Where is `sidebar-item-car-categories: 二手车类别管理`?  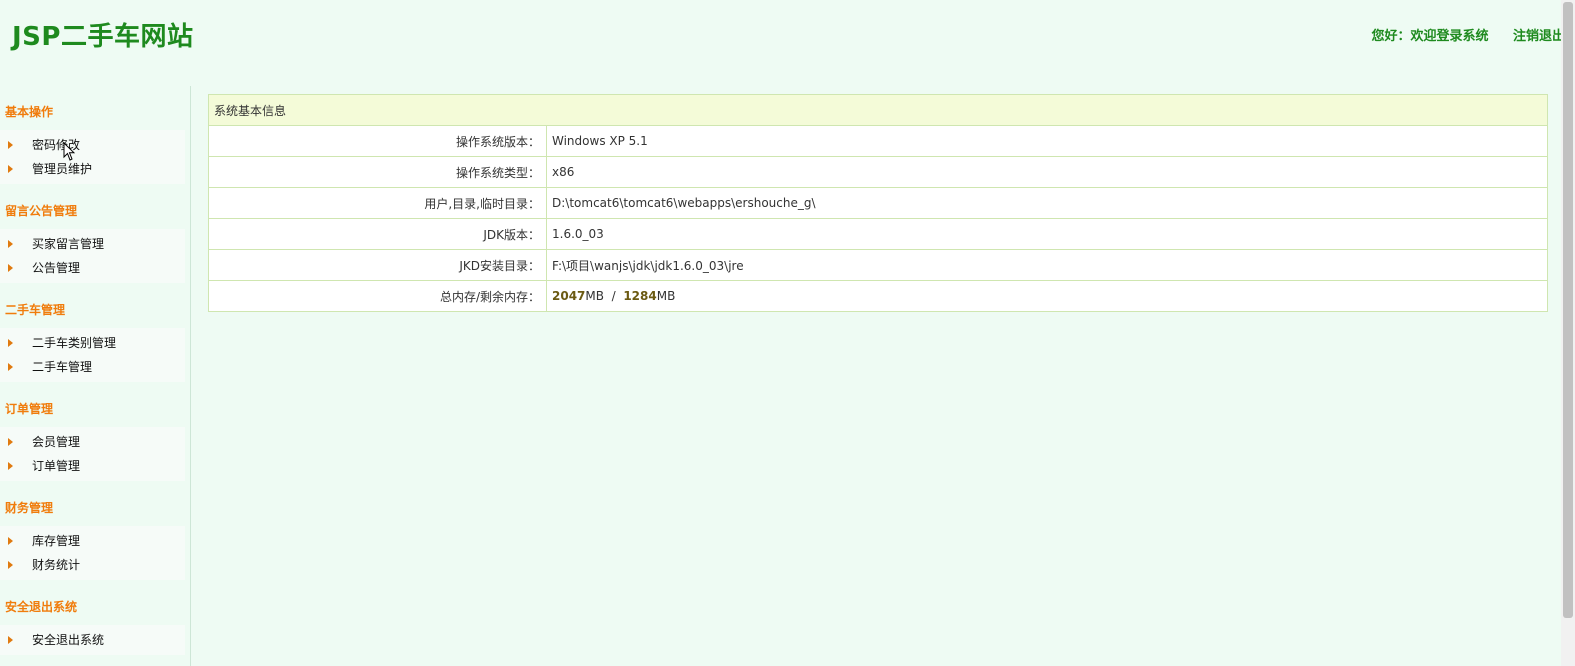
sidebar-item-car-categories: 二手车类别管理 is located at coordinates (92, 343).